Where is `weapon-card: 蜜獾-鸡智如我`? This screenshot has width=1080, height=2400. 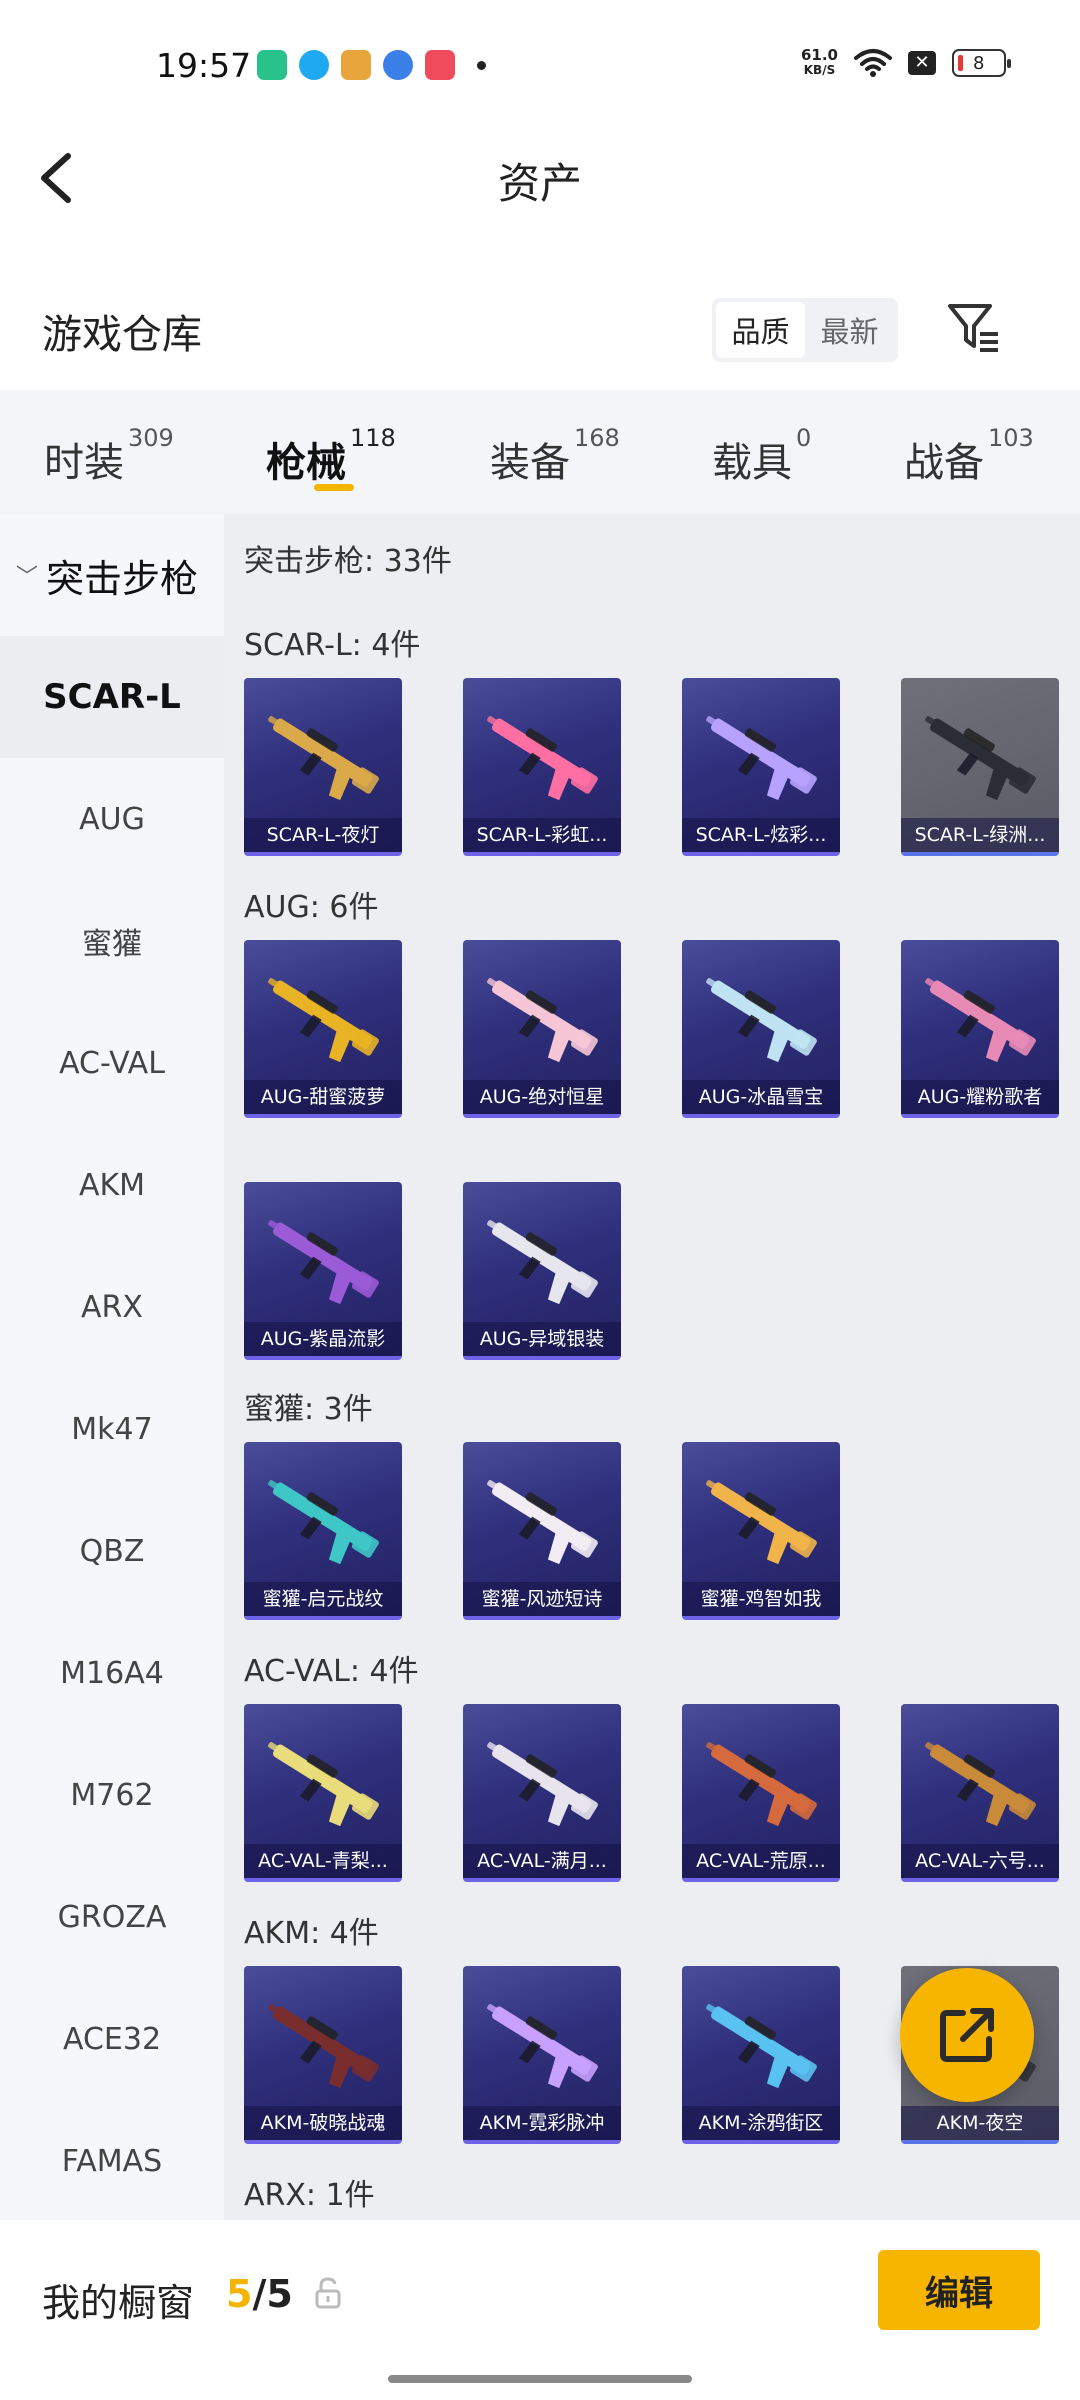 weapon-card: 蜜獾-鸡智如我 is located at coordinates (761, 1531).